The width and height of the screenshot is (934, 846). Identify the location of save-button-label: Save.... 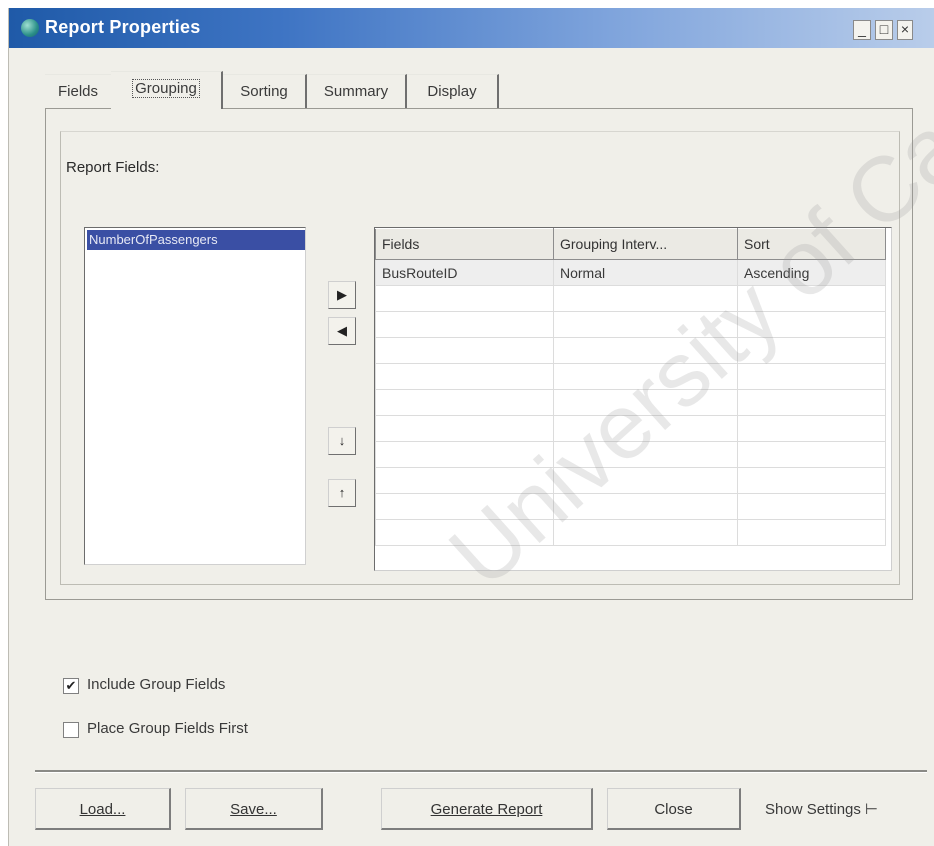
(253, 809).